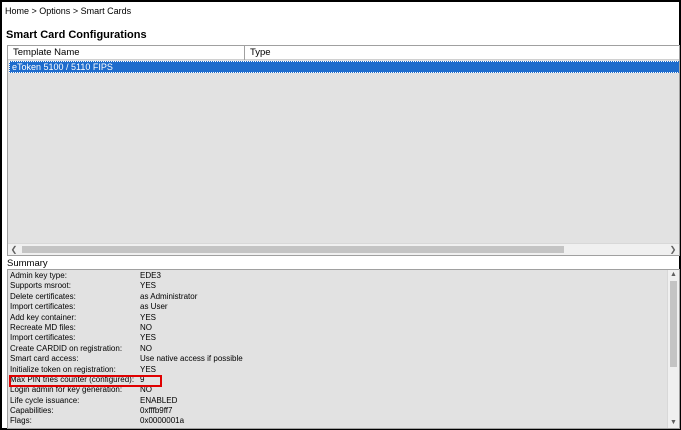 This screenshot has width=681, height=430. Describe the element at coordinates (76, 35) in the screenshot. I see `page-title: Smart Card Configurations` at that location.